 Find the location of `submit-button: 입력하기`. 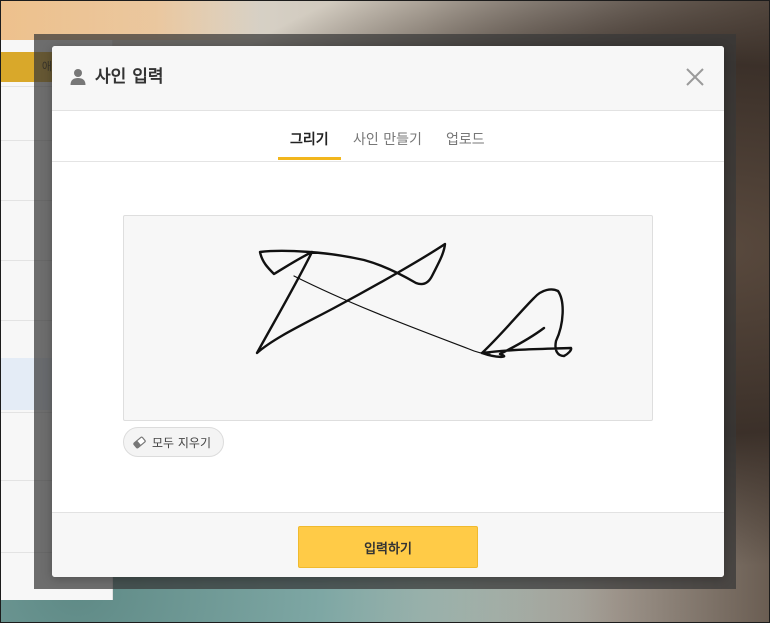

submit-button: 입력하기 is located at coordinates (388, 547).